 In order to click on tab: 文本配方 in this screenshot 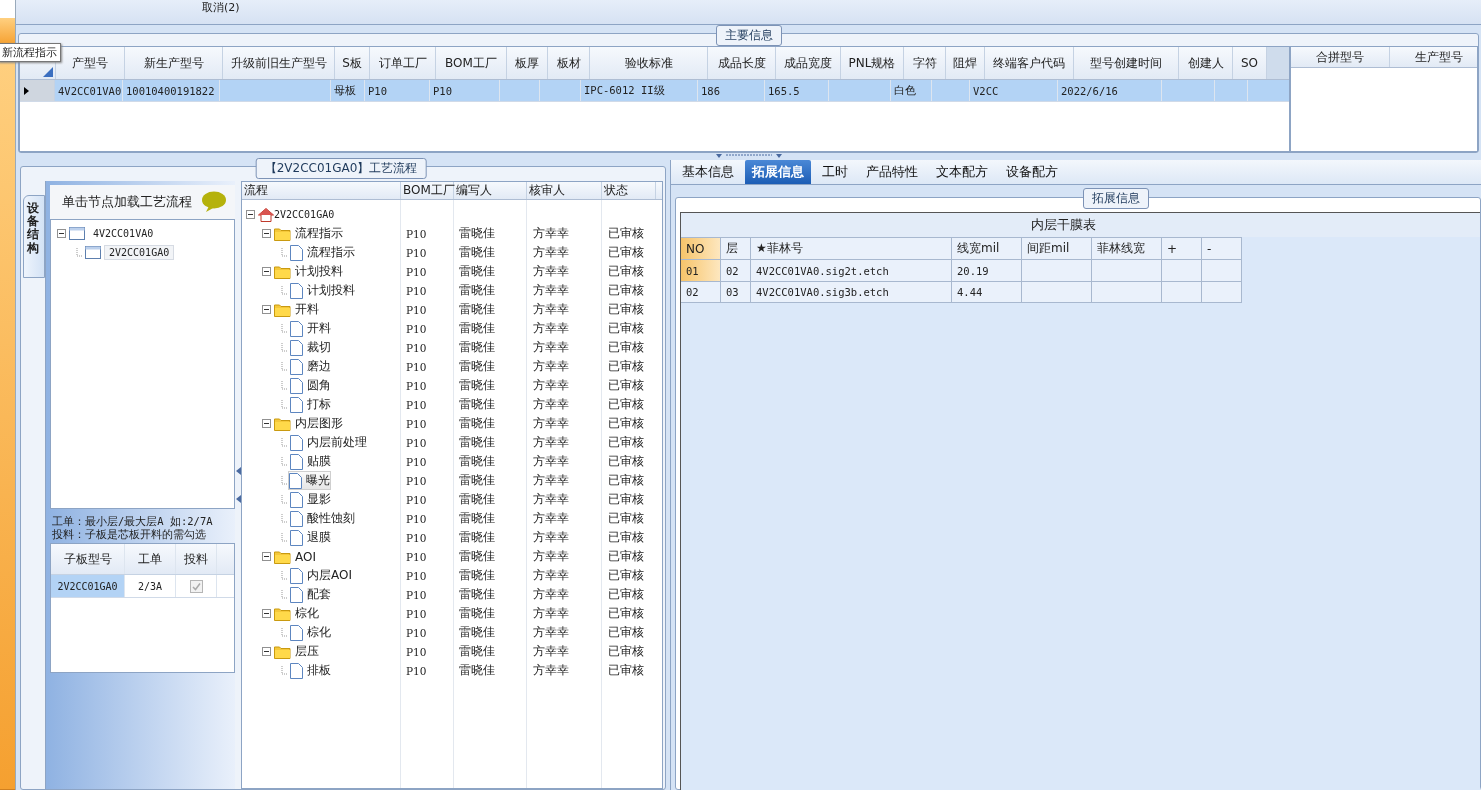, I will do `click(962, 172)`.